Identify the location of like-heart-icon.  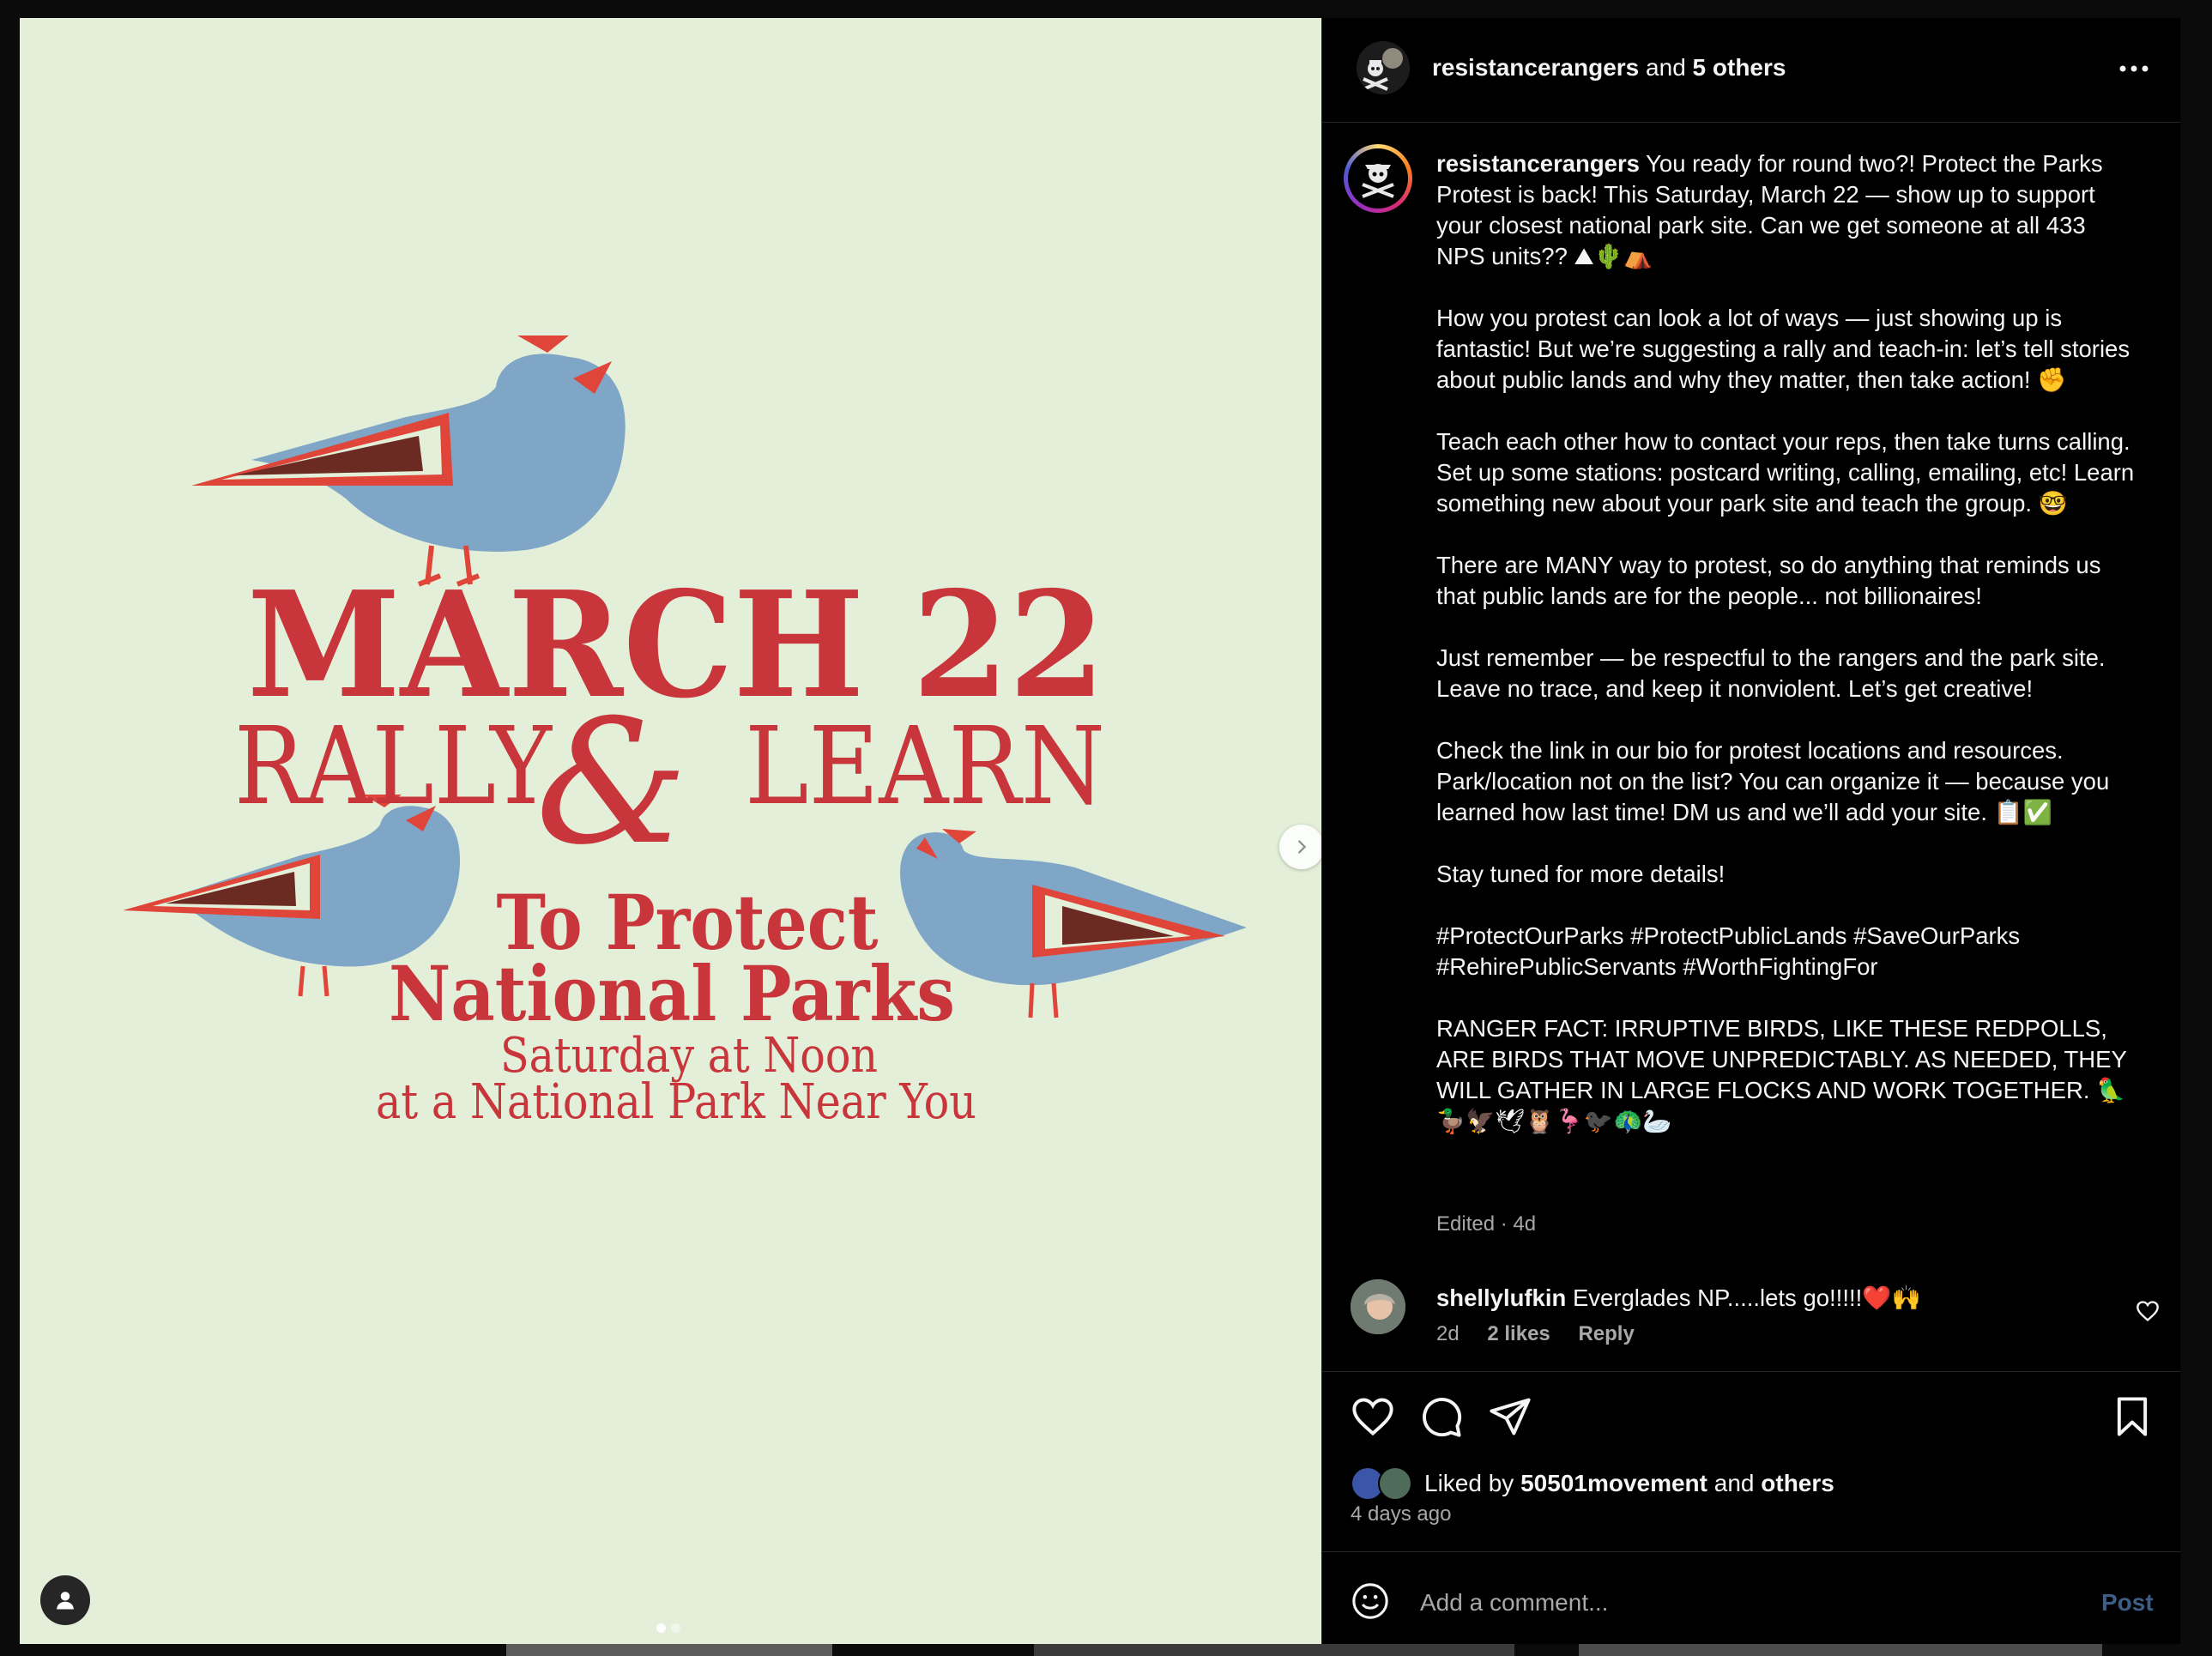
(1373, 1416).